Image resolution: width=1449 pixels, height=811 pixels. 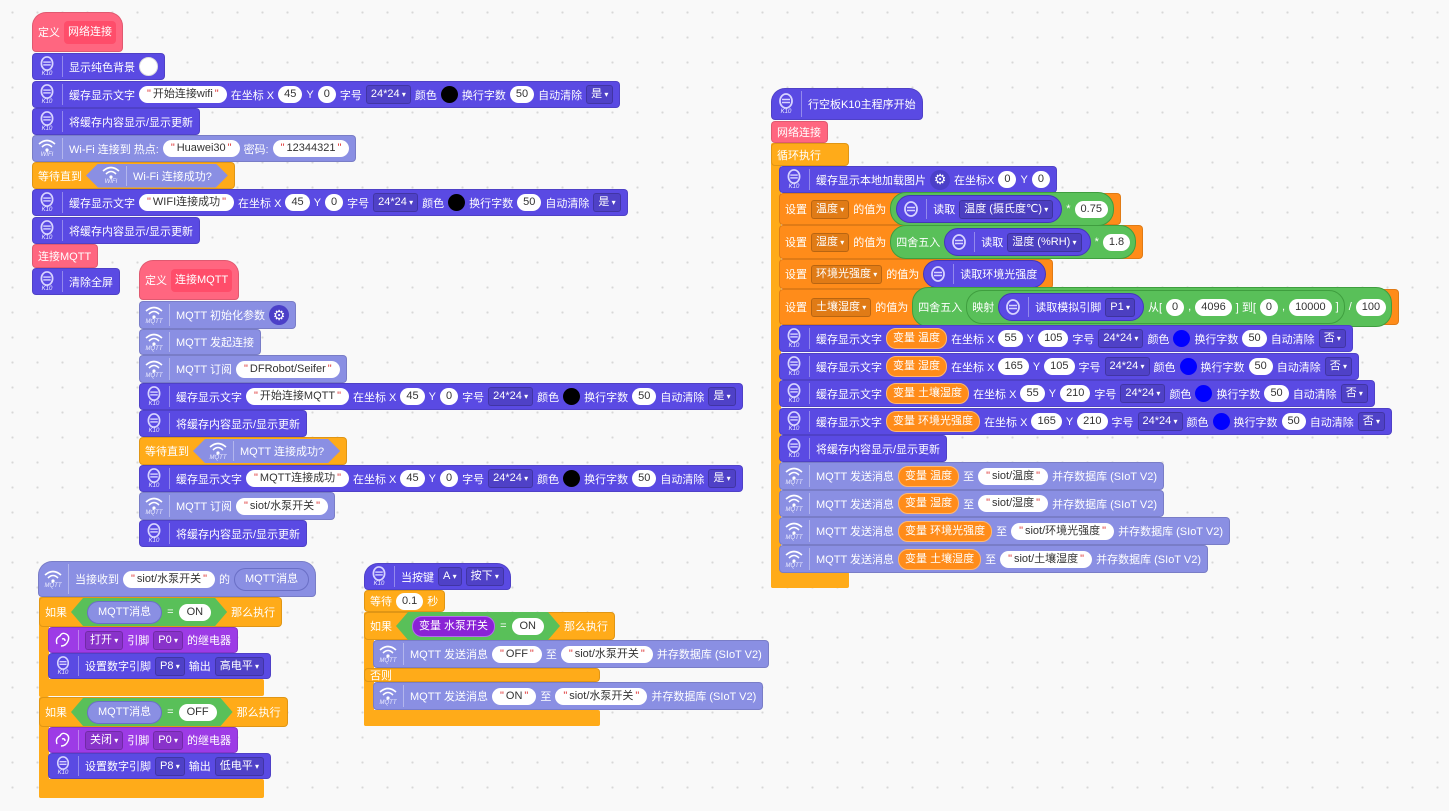 I want to click on block-wifi: MQTT MQTT 订阅 " DFRobot/Seifer ", so click(x=243, y=369).